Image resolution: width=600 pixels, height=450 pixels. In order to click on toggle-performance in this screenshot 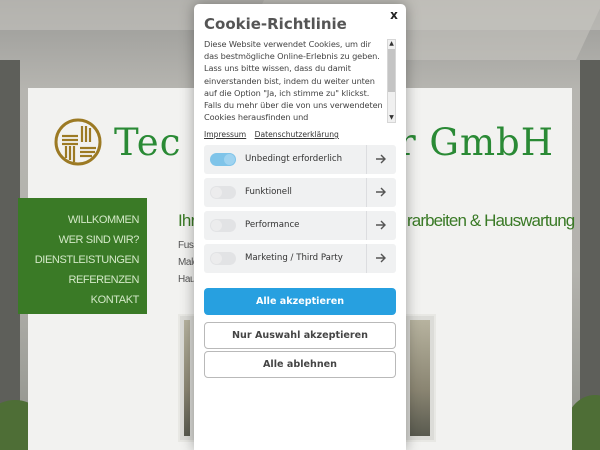, I will do `click(223, 225)`.